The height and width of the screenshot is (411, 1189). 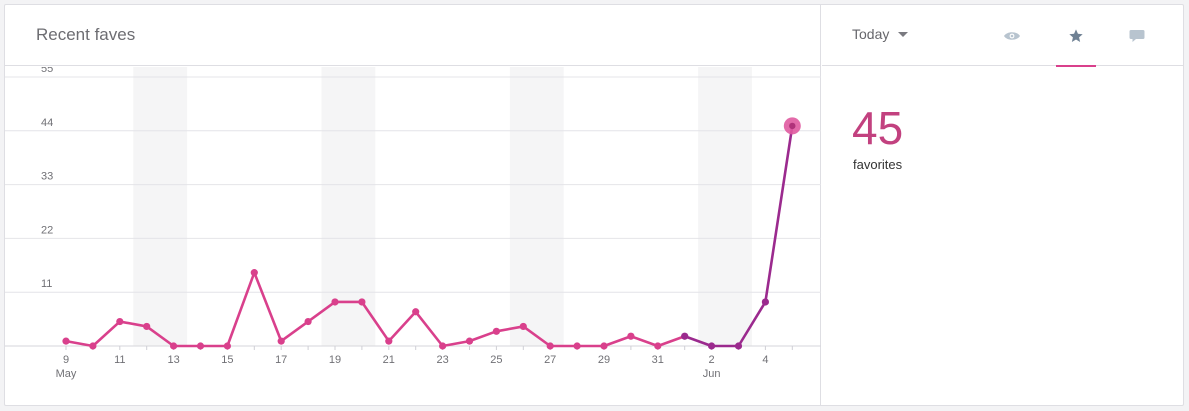 I want to click on chart-header: Recent faves, so click(x=413, y=35).